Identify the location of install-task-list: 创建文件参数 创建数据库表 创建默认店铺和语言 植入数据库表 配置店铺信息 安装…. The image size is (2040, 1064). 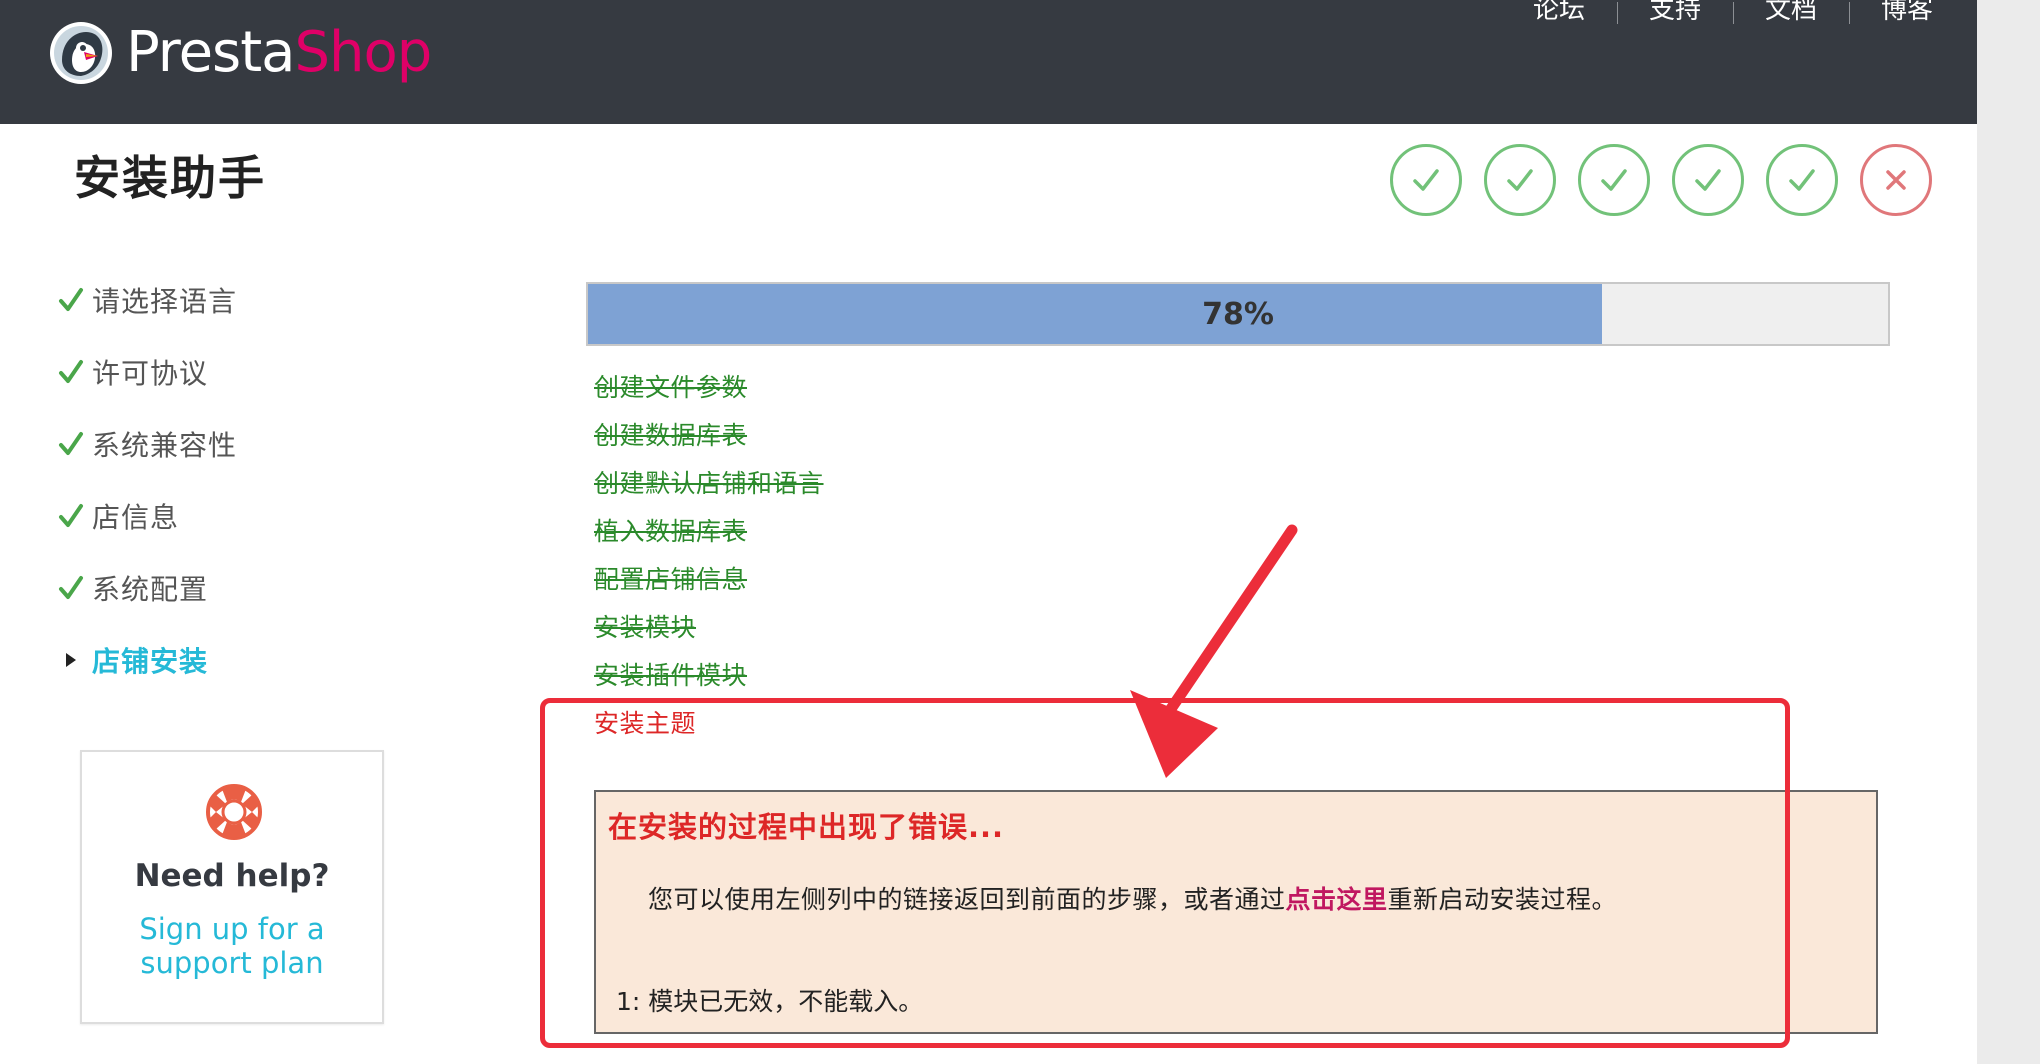
(709, 562).